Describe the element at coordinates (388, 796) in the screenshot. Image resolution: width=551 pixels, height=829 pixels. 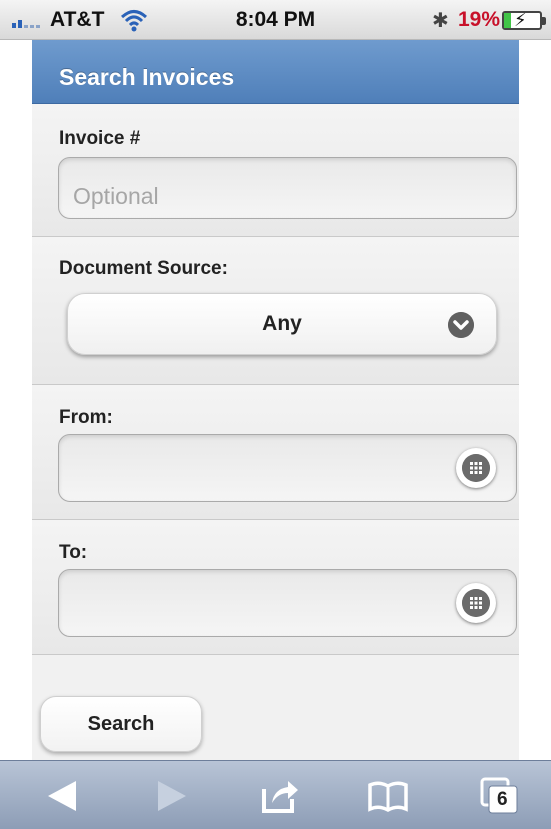
I see `bookmarks-icon` at that location.